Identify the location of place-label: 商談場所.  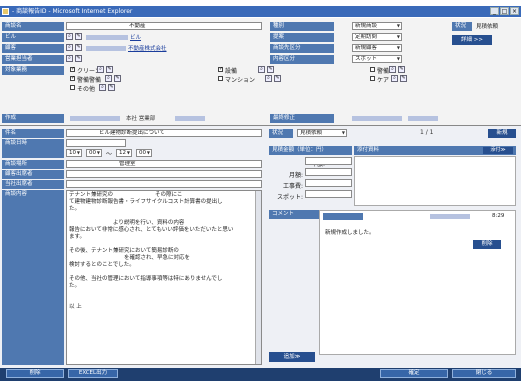
(33, 164).